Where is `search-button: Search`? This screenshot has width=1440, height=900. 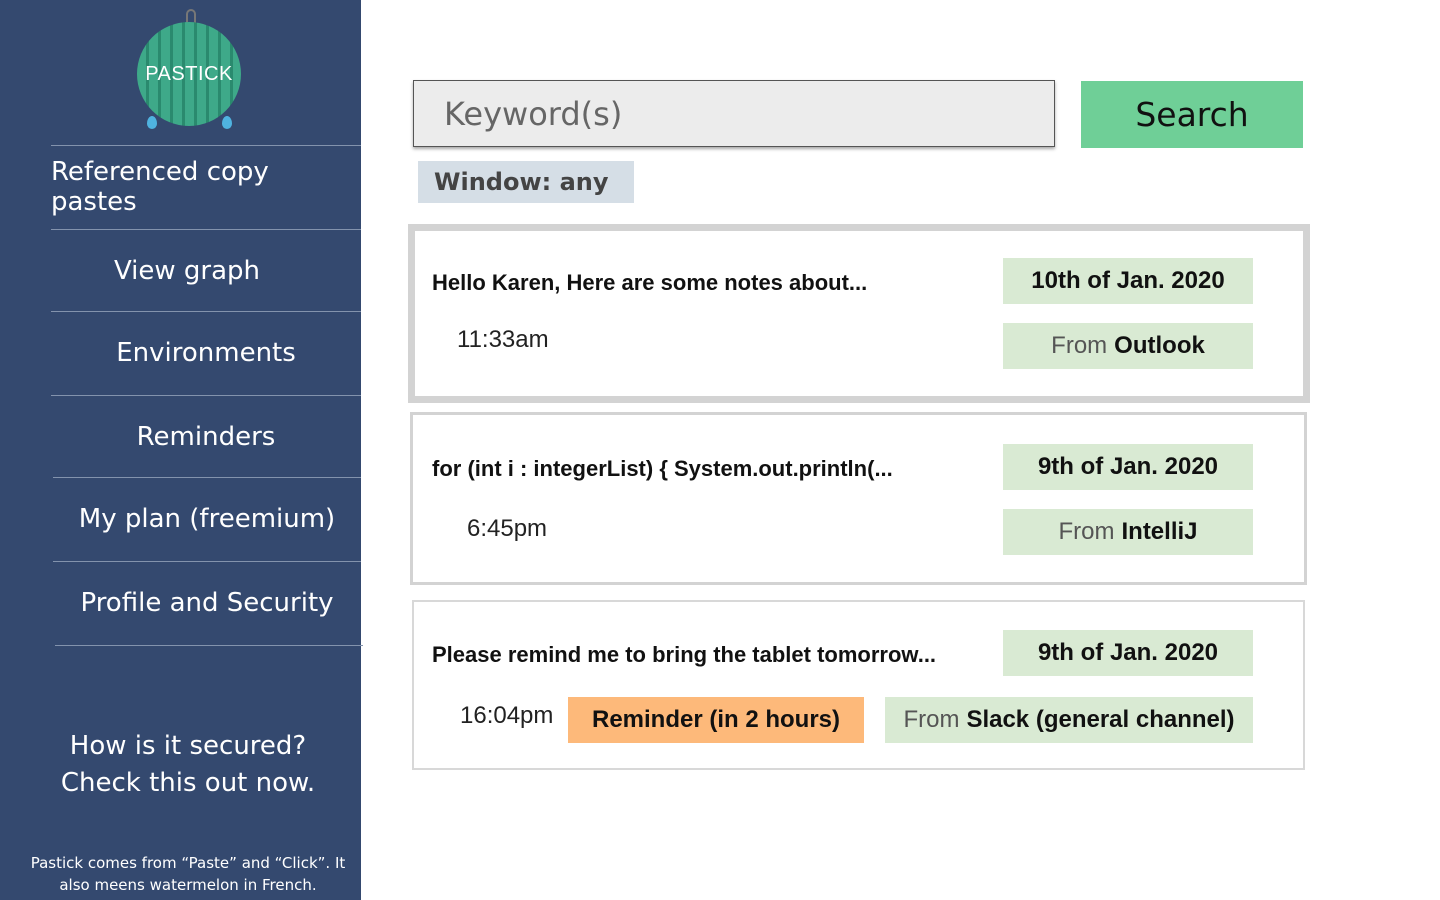
search-button: Search is located at coordinates (1192, 114).